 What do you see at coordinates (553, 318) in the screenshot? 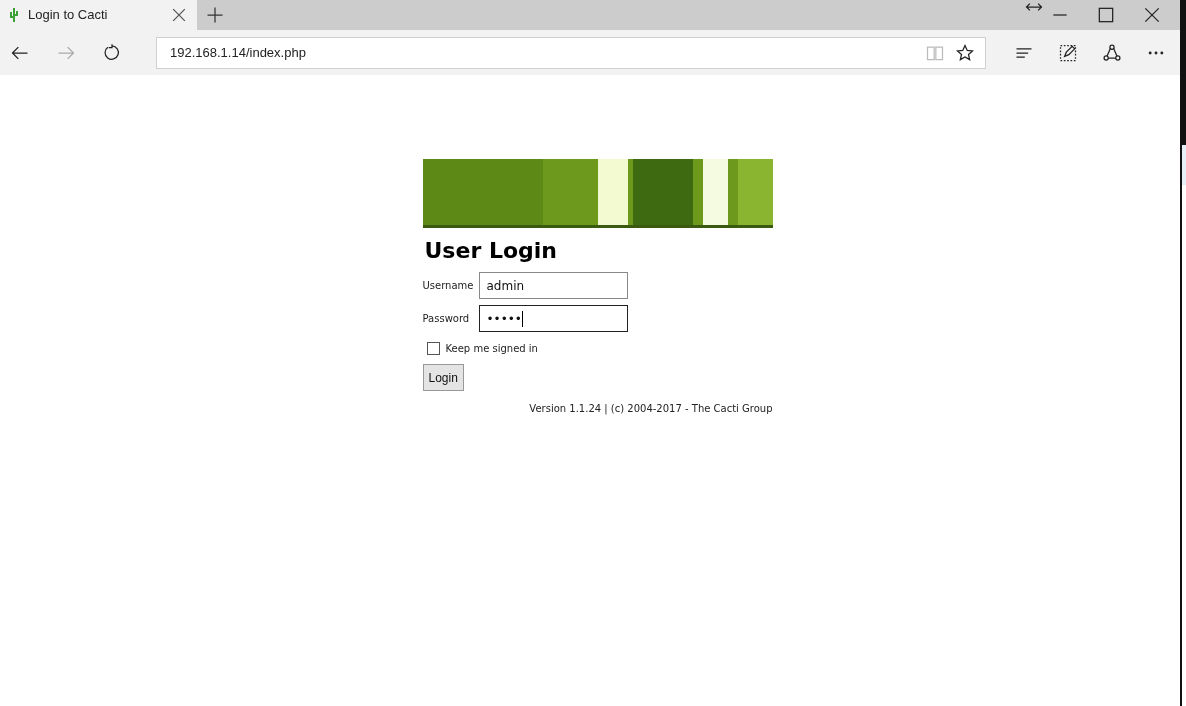
I see `input-field: •••••` at bounding box center [553, 318].